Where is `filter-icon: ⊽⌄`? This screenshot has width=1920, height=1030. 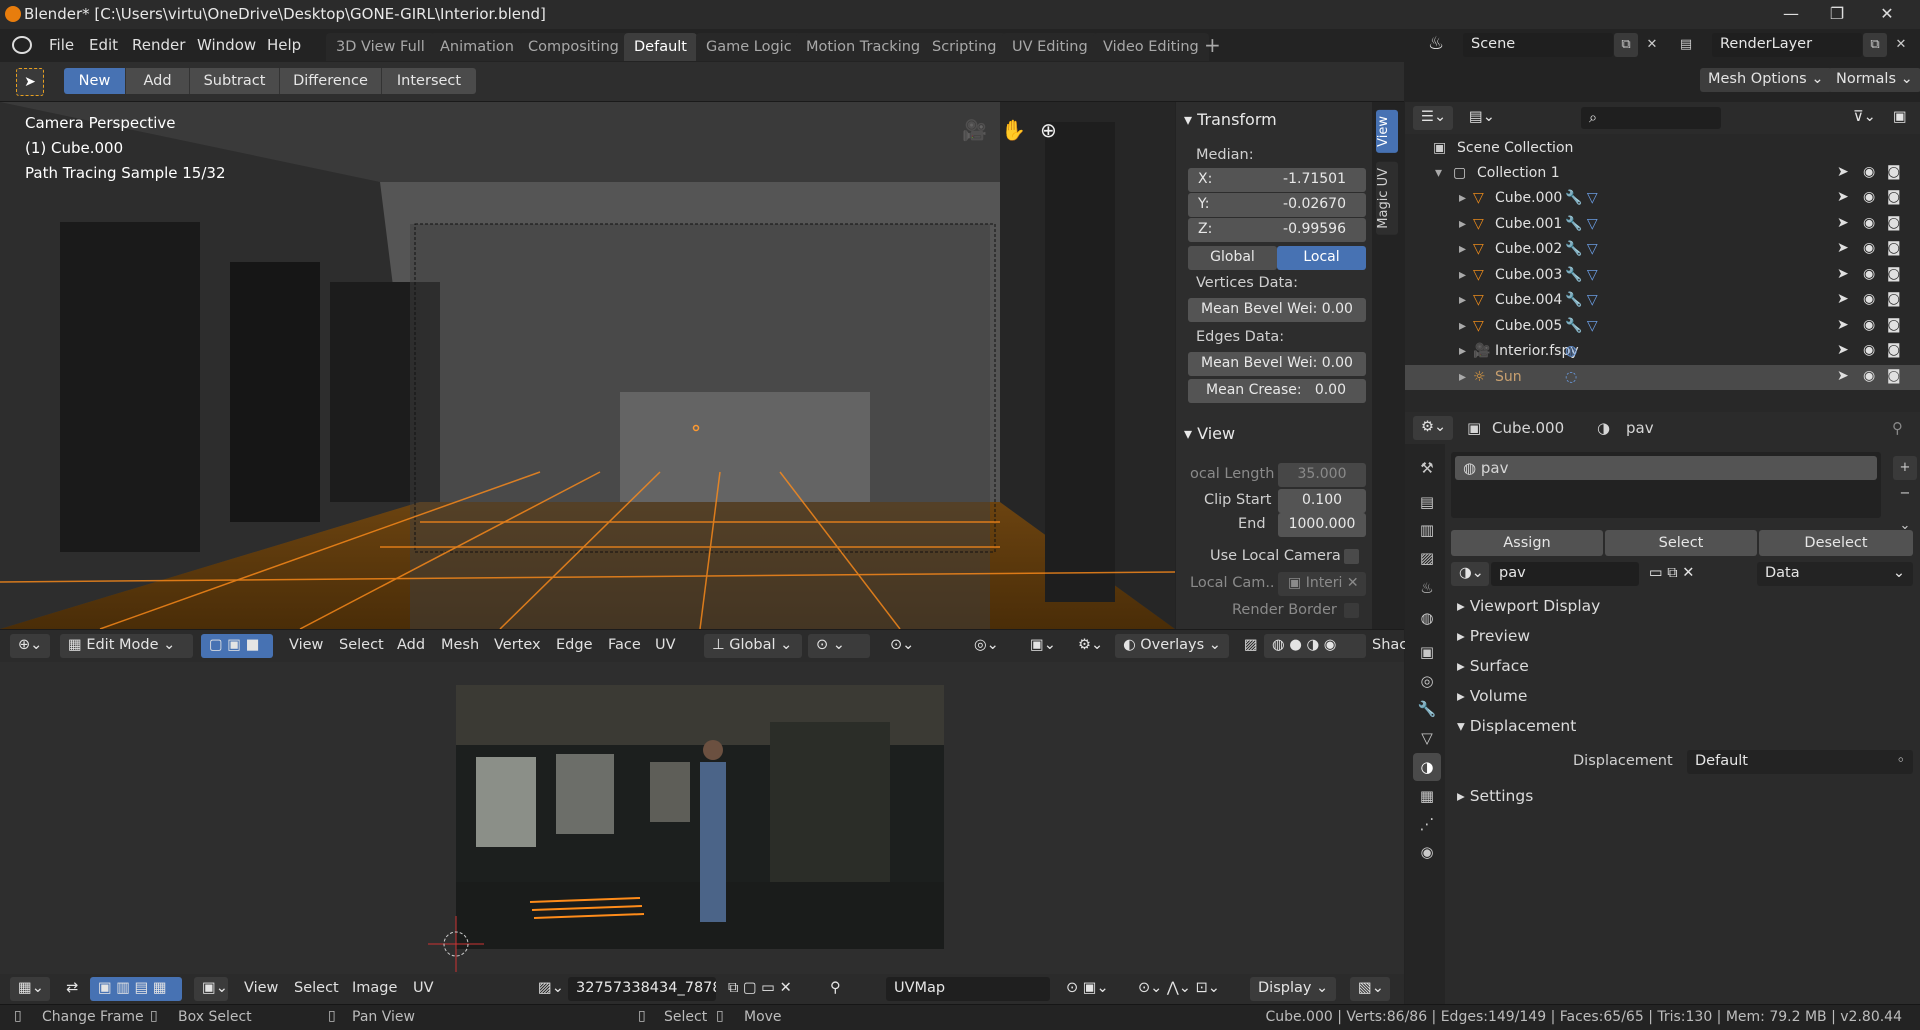 filter-icon: ⊽⌄ is located at coordinates (1862, 118).